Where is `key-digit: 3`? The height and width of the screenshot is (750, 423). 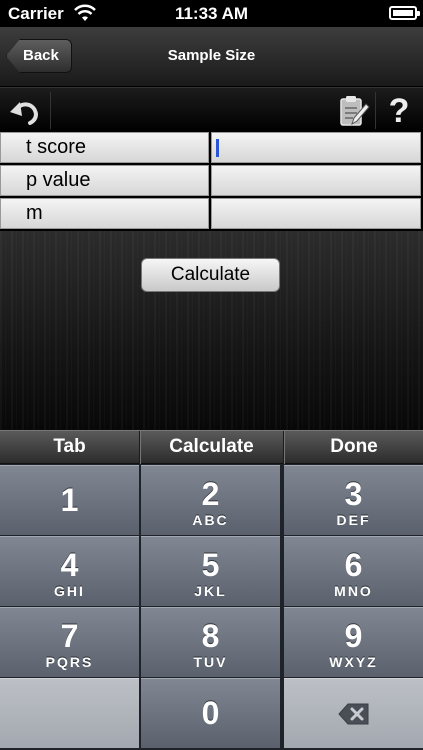
key-digit: 3 is located at coordinates (353, 494).